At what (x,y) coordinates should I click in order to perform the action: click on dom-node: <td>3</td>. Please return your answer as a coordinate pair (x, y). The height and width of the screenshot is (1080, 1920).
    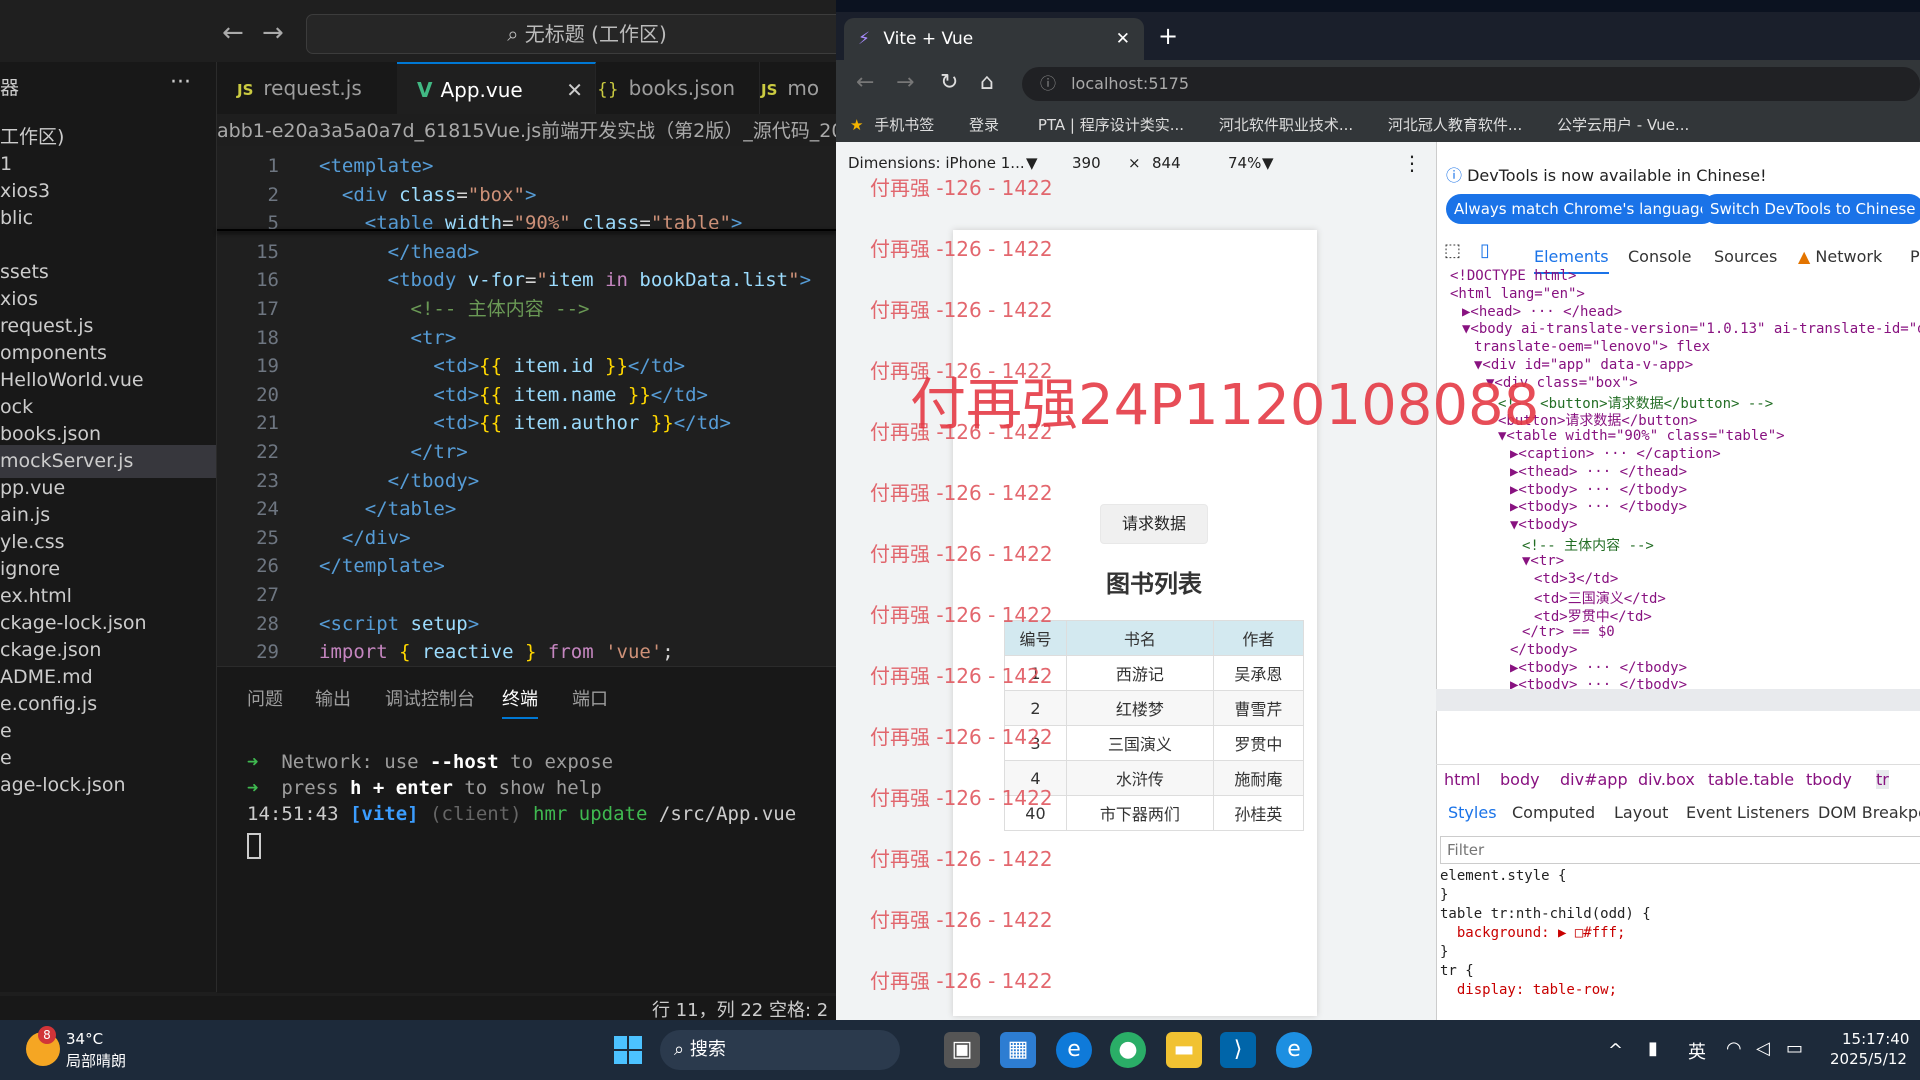
    Looking at the image, I should click on (1576, 579).